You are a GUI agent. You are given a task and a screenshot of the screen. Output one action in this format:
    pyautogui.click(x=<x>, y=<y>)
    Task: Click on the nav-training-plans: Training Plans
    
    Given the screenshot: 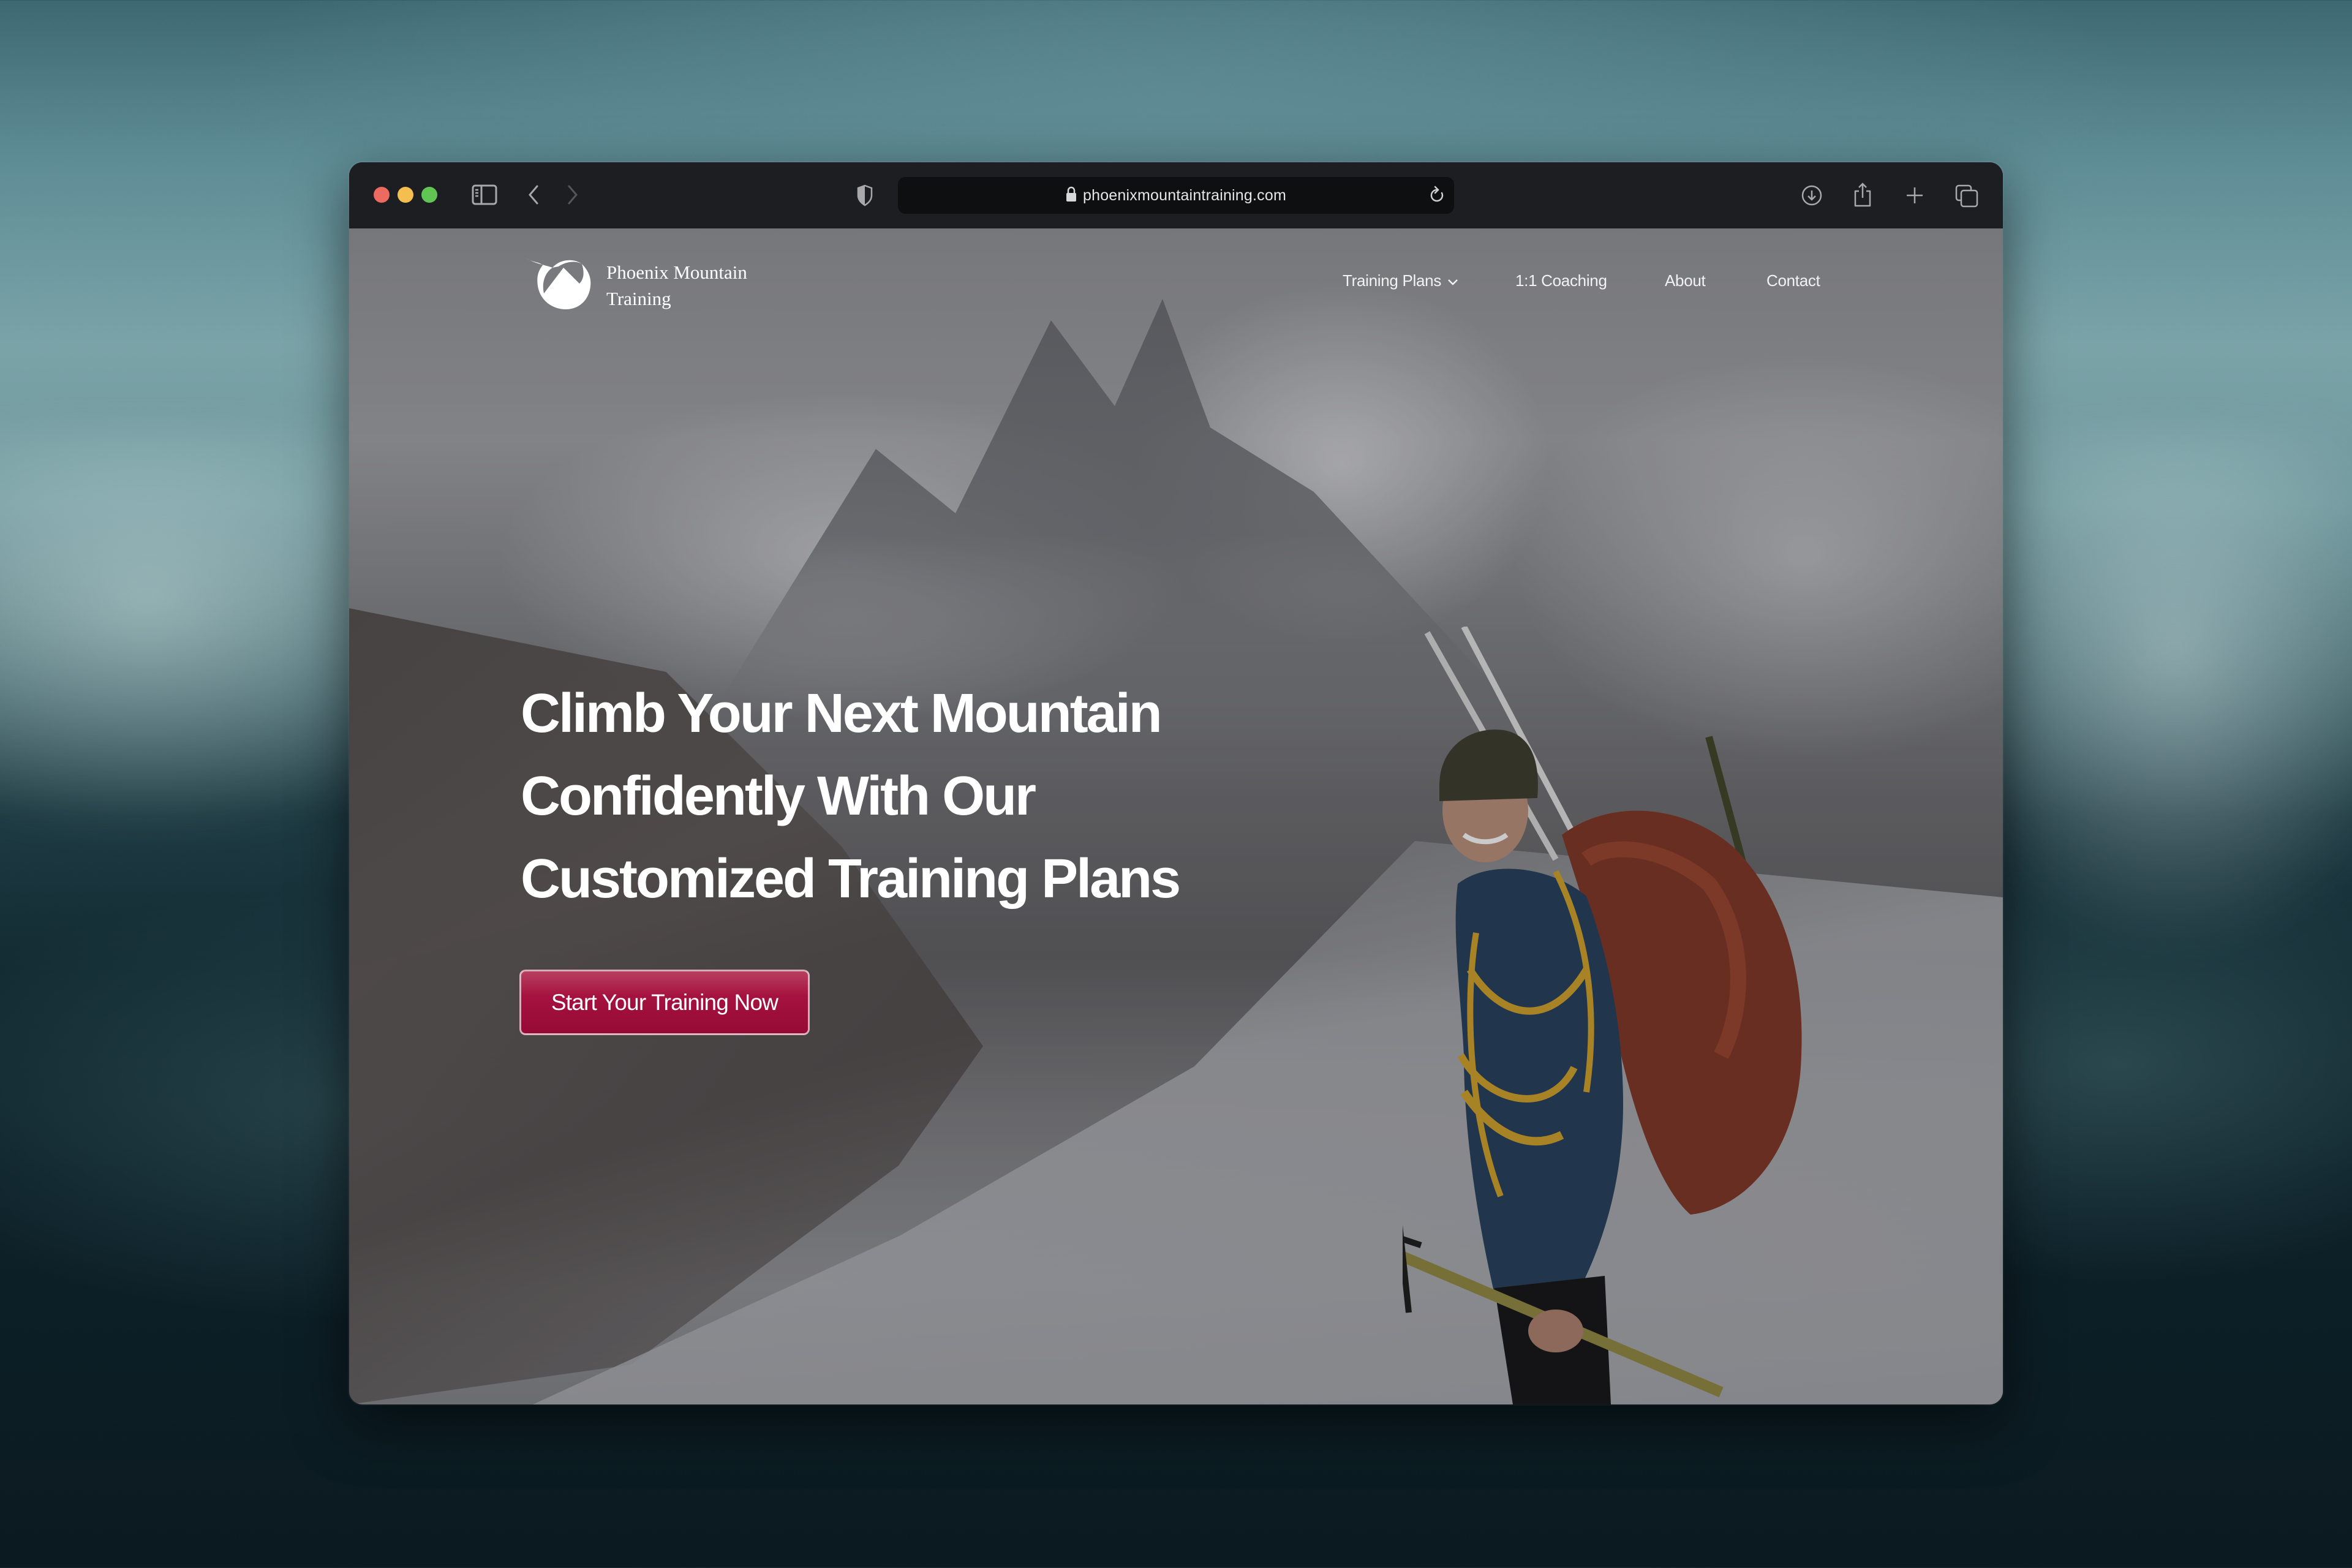 What is the action you would take?
    pyautogui.click(x=1400, y=280)
    